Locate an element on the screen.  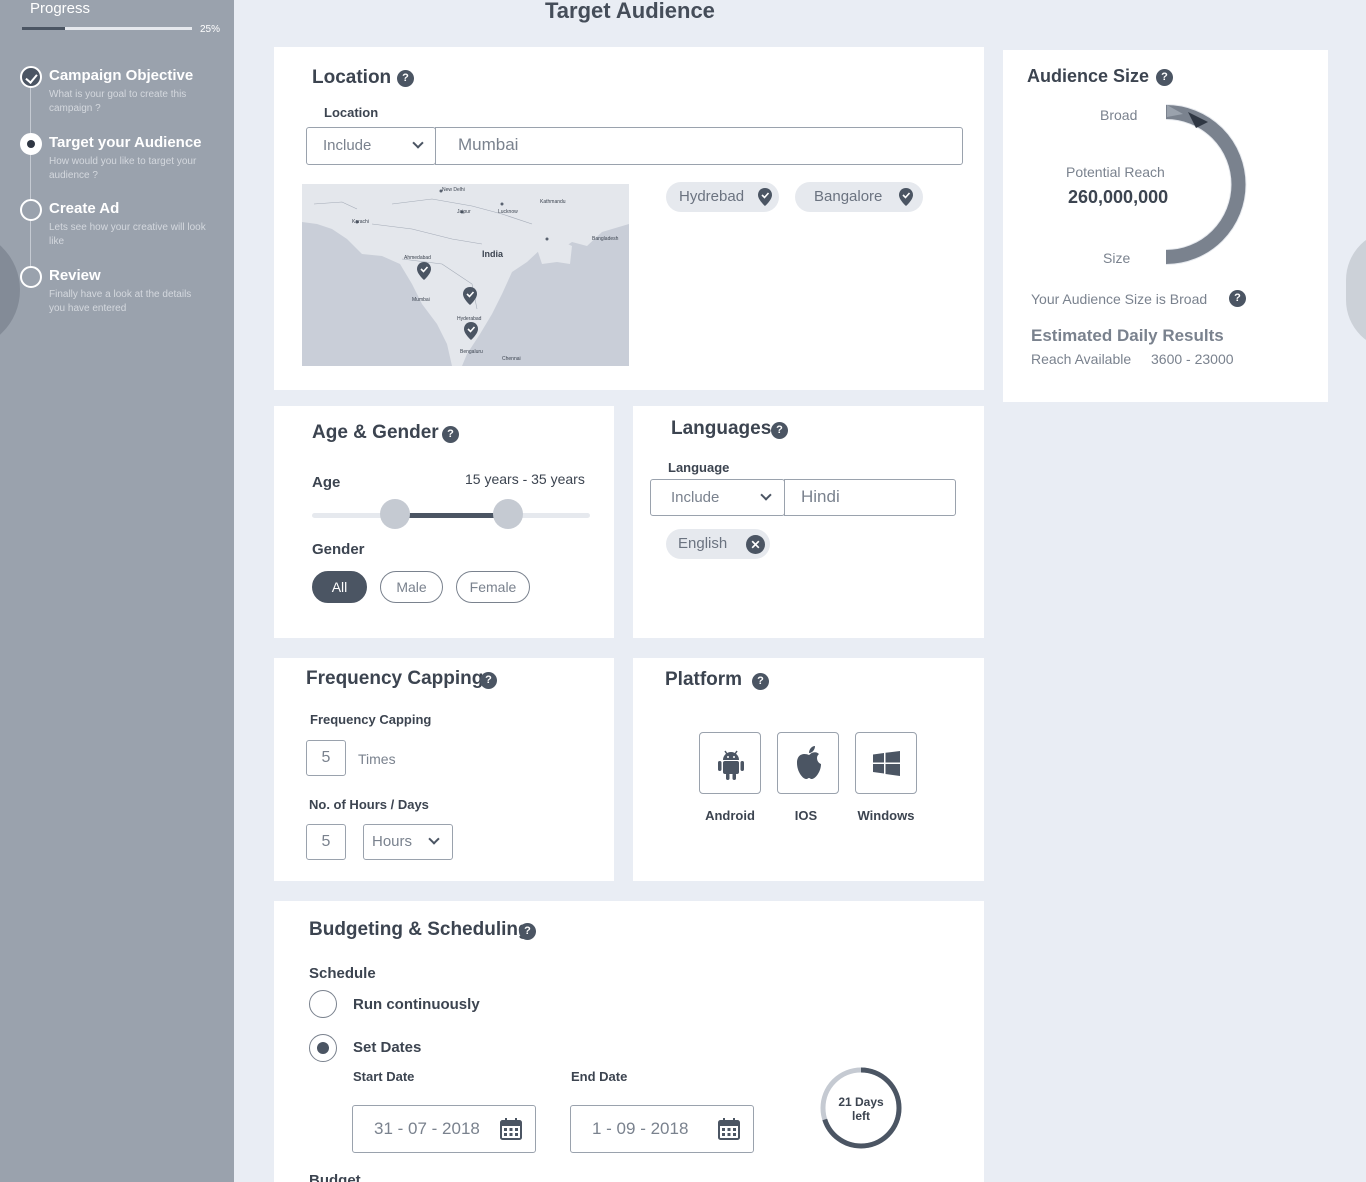
age-range-value: 15 years - 35 years is located at coordinates (525, 479).